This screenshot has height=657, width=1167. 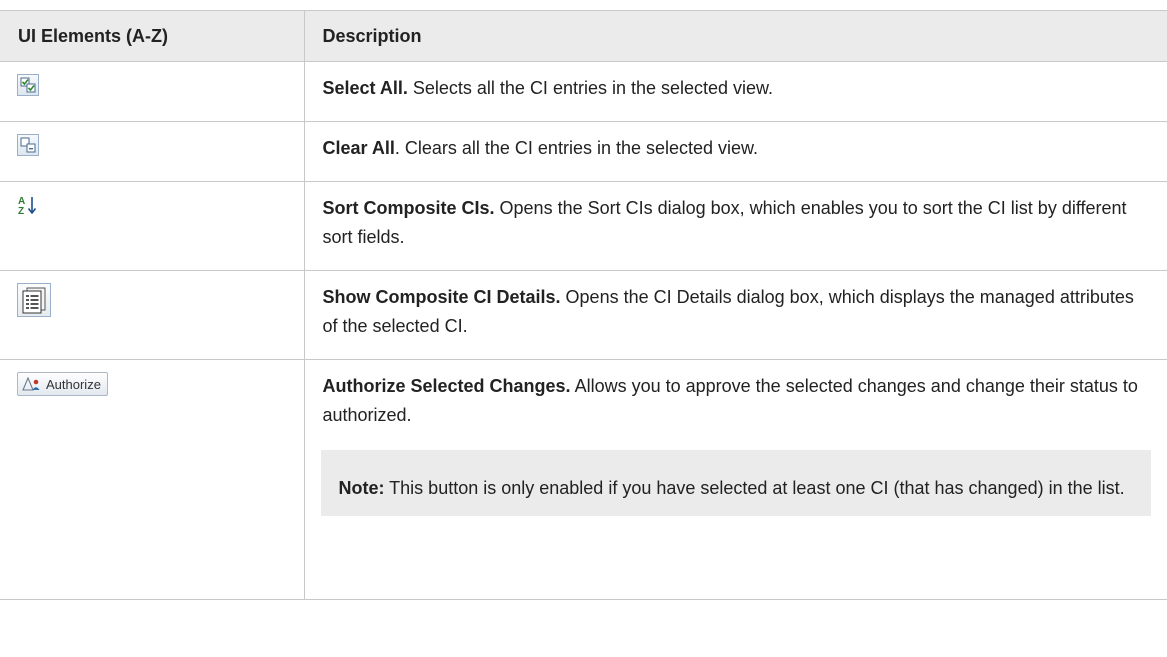 What do you see at coordinates (152, 226) in the screenshot?
I see `icon-cell: A Z` at bounding box center [152, 226].